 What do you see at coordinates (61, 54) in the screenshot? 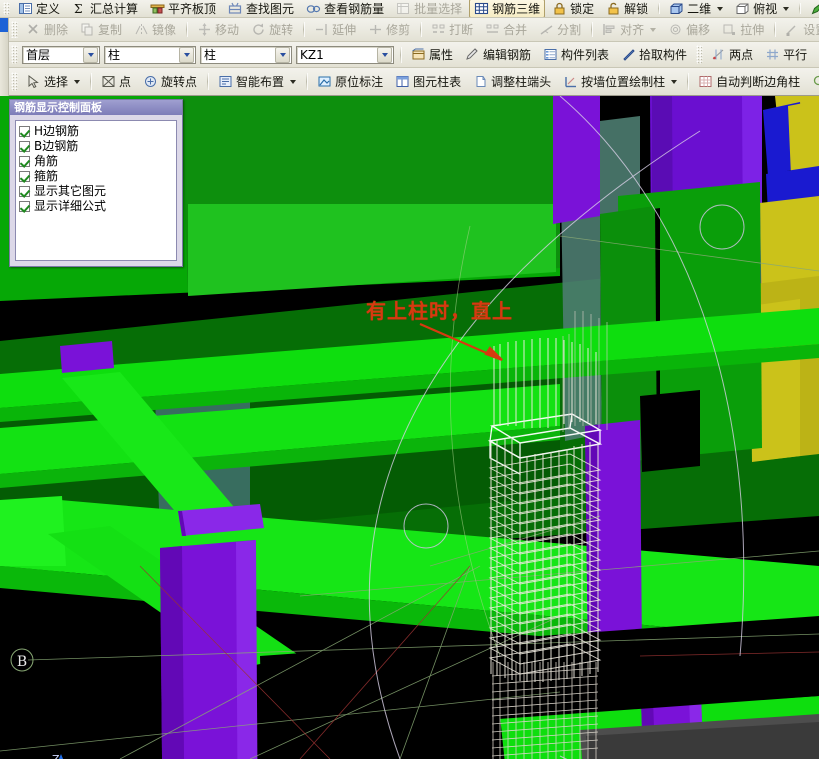
I see `floor-select: 首层` at bounding box center [61, 54].